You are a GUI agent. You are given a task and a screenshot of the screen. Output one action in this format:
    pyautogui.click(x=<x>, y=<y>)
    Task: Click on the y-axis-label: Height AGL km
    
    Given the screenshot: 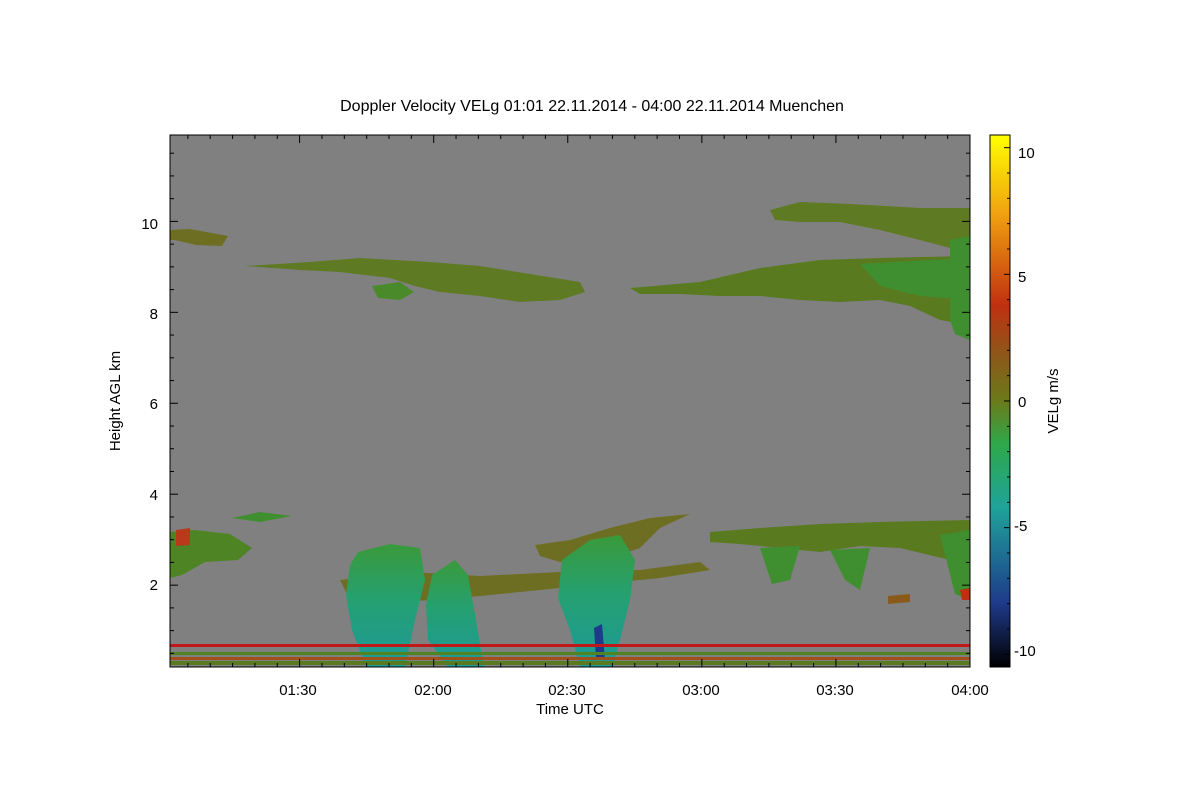 What is the action you would take?
    pyautogui.click(x=115, y=401)
    